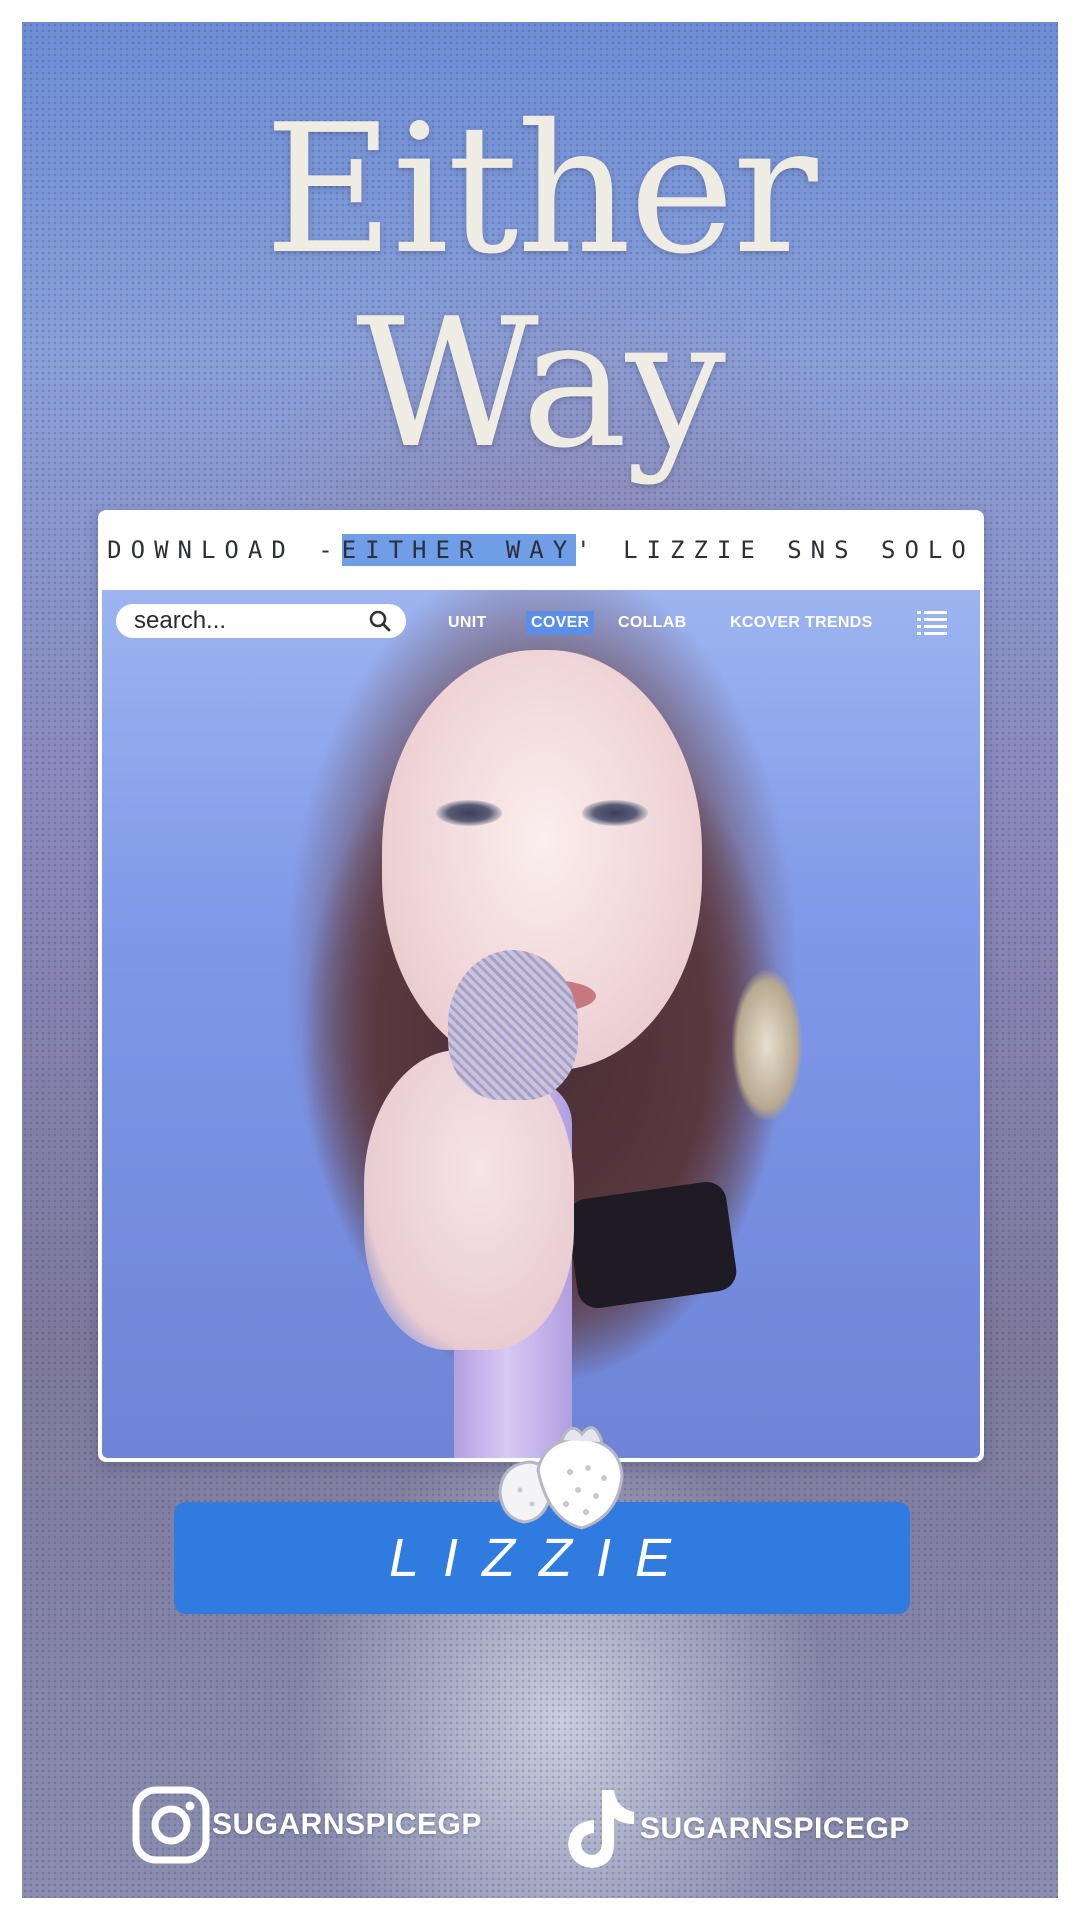  I want to click on nav-cover: COVER, so click(560, 623).